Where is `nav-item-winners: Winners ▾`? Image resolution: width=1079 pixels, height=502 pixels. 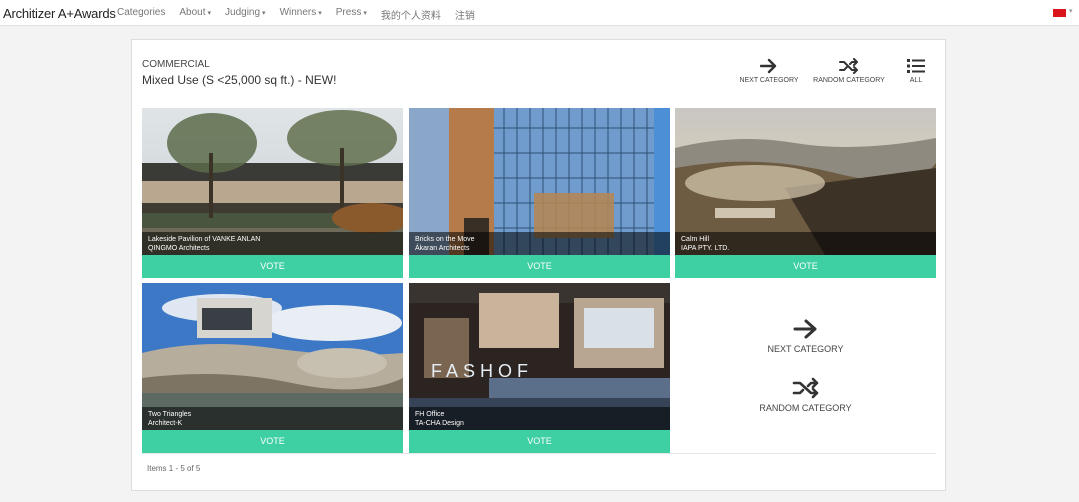
nav-item-winners: Winners ▾ is located at coordinates (301, 14).